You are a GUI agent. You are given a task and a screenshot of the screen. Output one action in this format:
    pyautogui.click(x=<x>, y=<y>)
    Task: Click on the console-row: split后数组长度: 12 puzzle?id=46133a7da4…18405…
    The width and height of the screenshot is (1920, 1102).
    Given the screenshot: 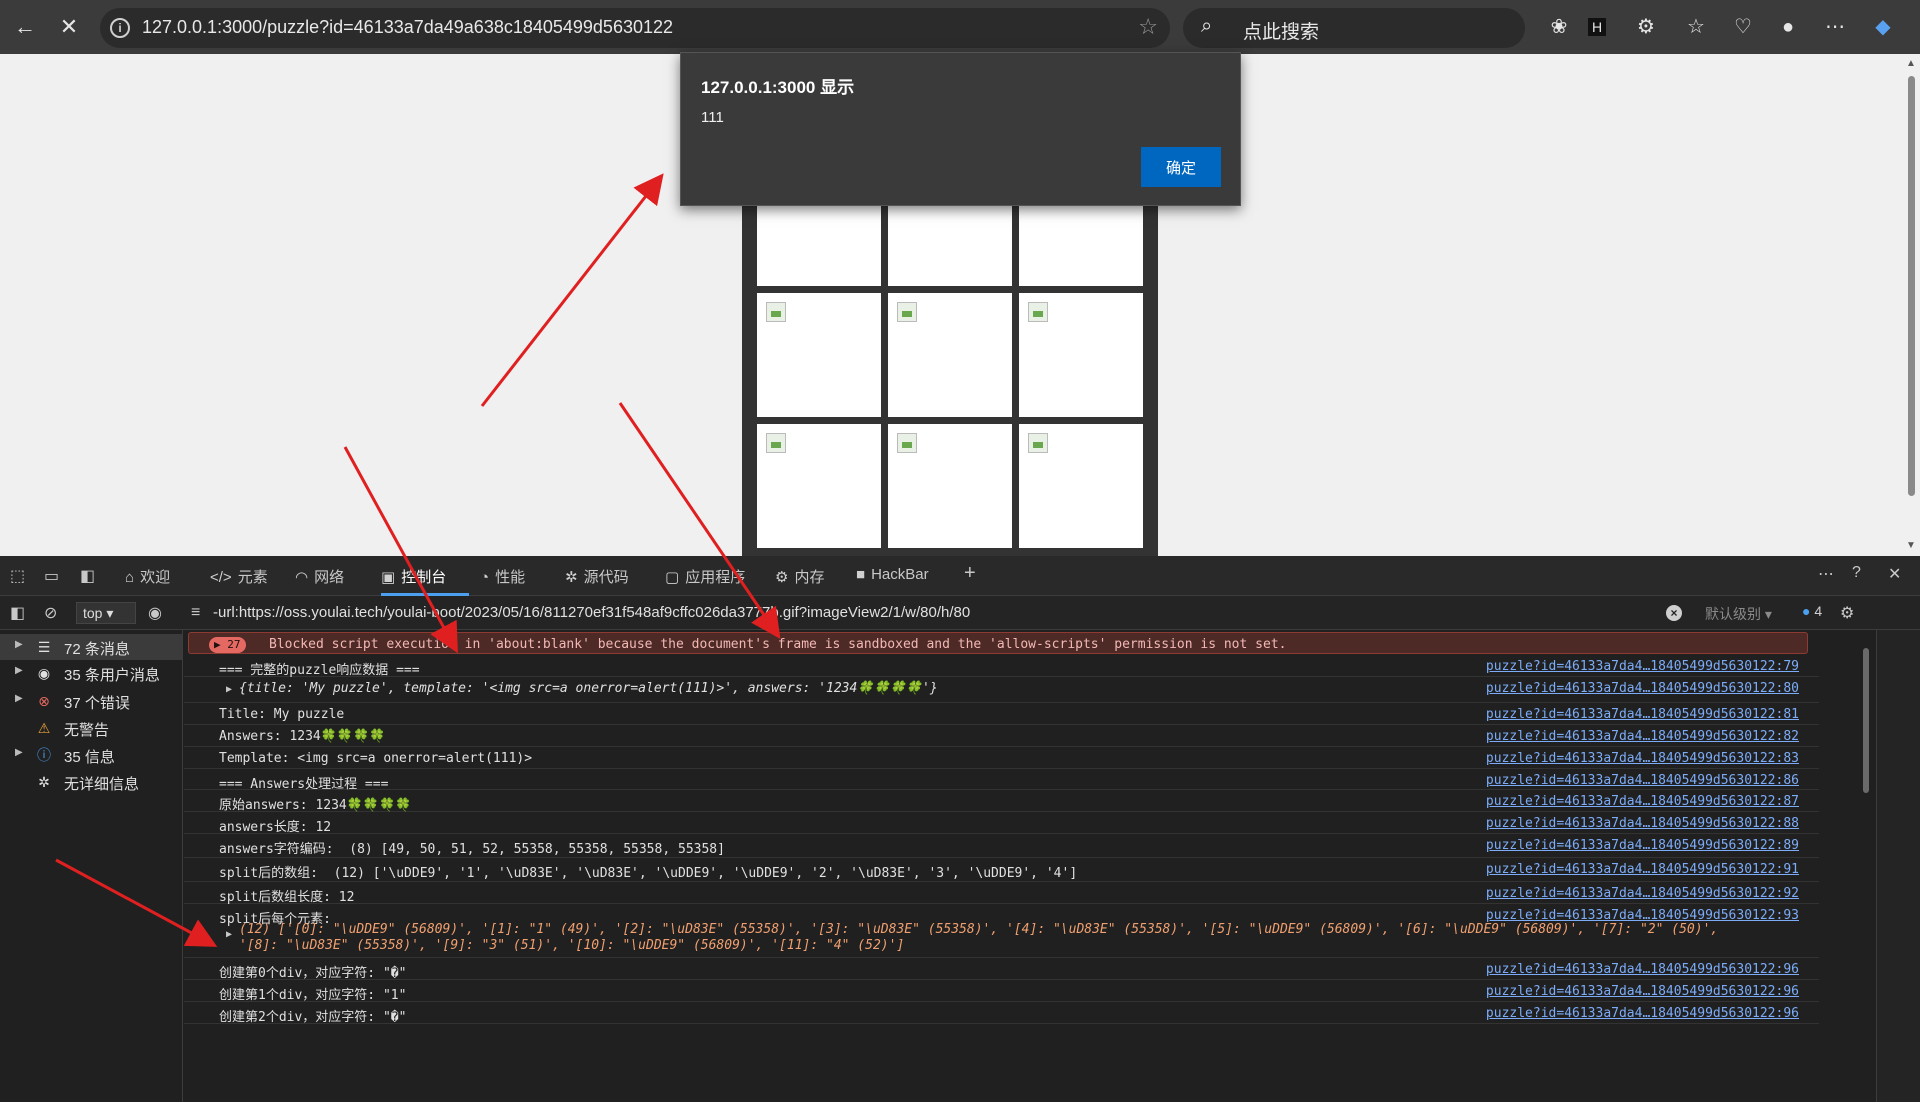 What is the action you would take?
    pyautogui.click(x=1001, y=893)
    